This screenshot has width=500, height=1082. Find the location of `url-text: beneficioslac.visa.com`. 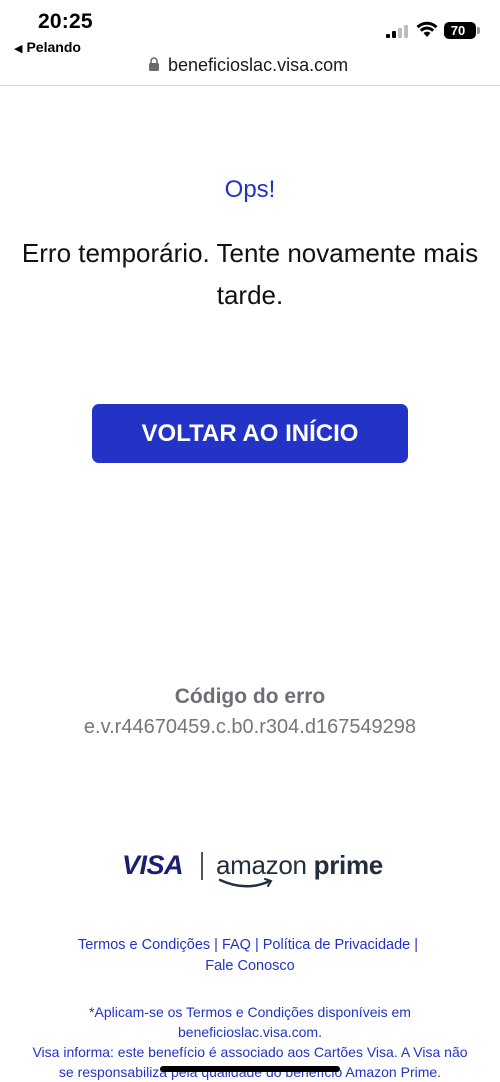

url-text: beneficioslac.visa.com is located at coordinates (258, 65).